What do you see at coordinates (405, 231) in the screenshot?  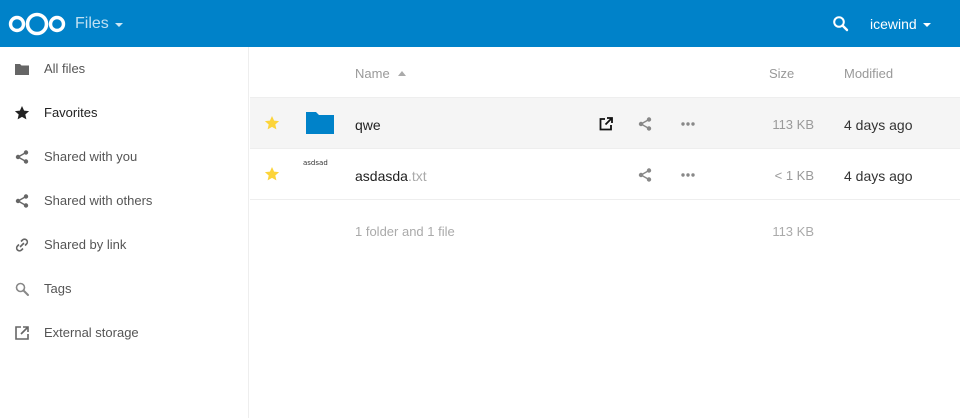 I see `summary-text: 1 folder and 1 file` at bounding box center [405, 231].